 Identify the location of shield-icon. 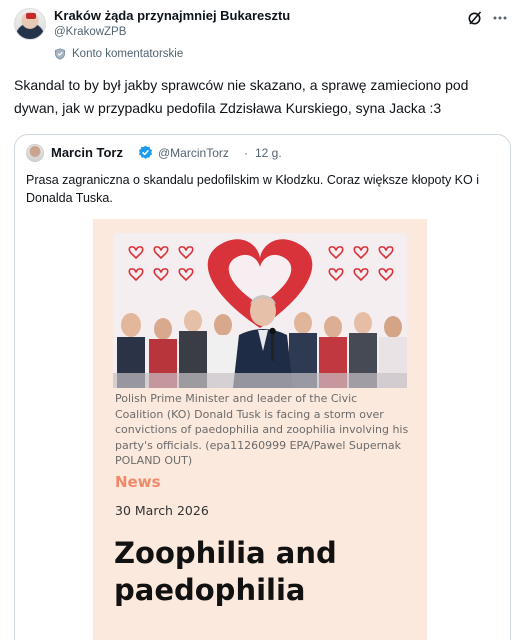
(60, 54).